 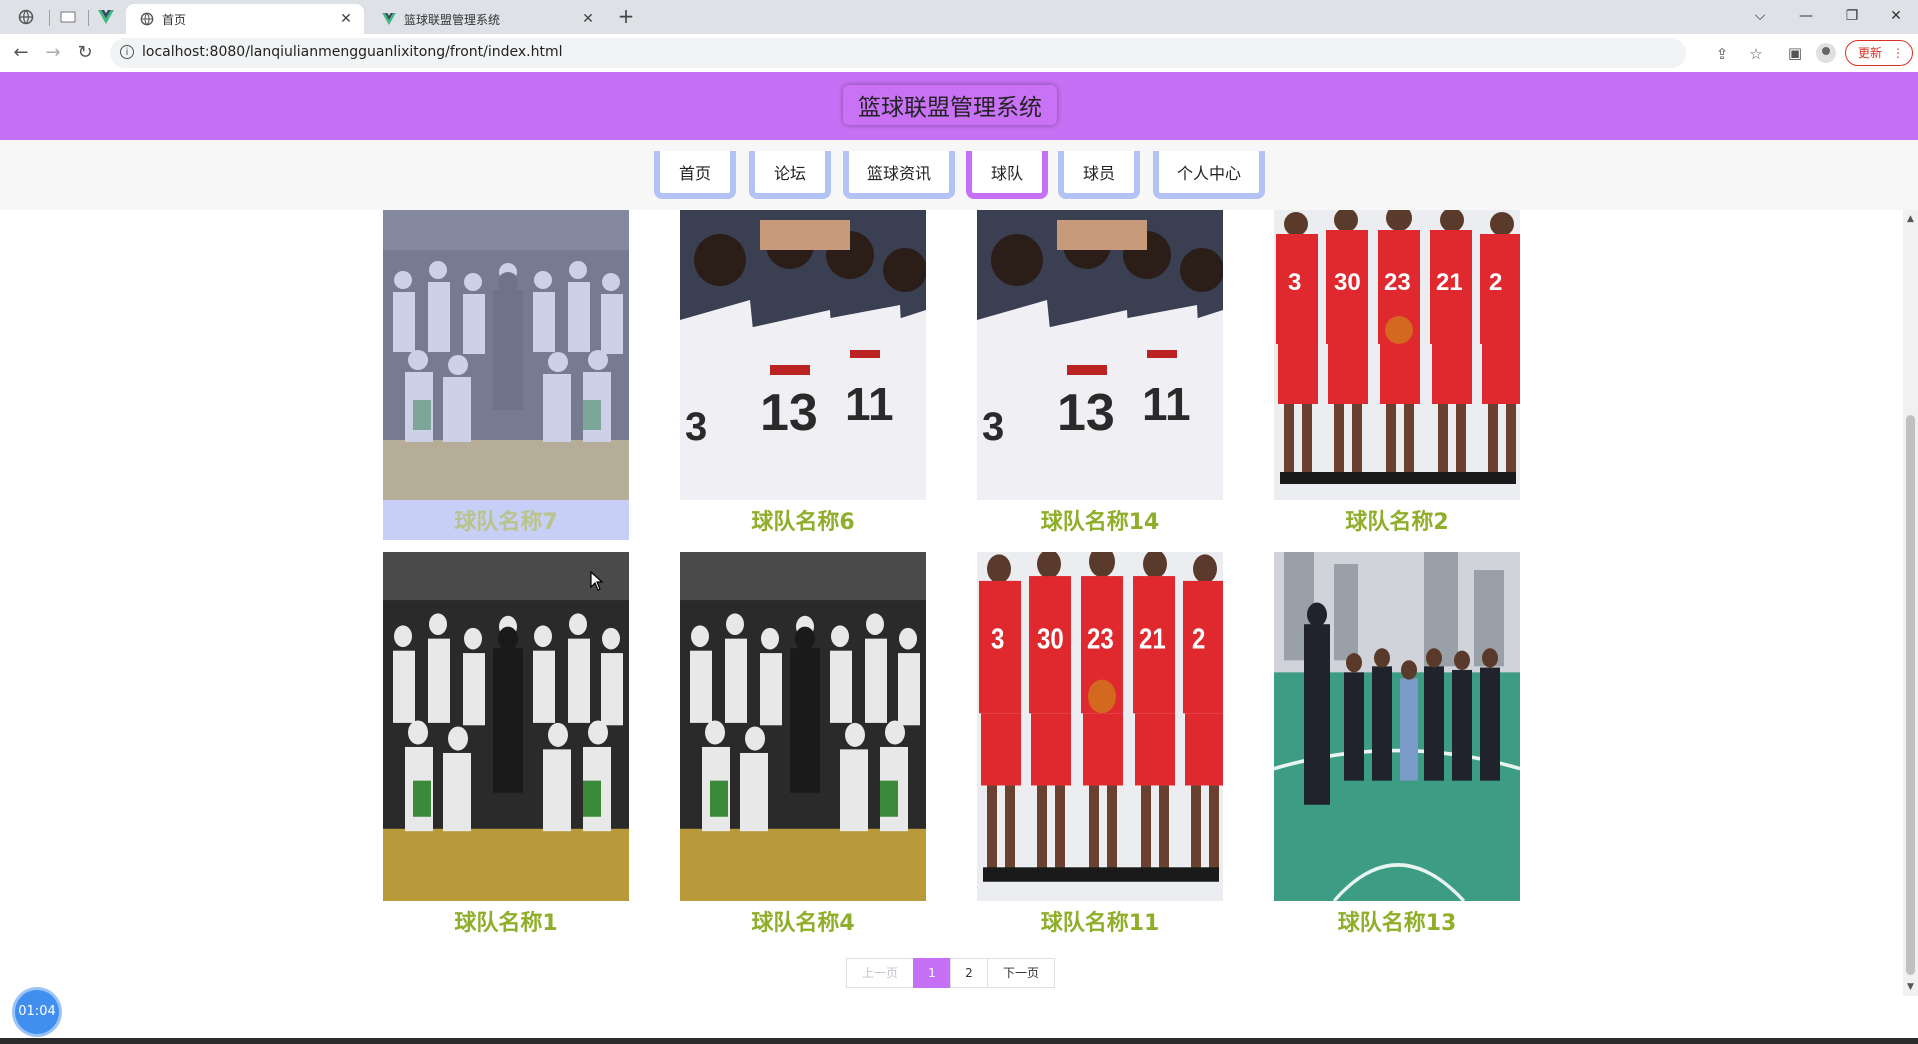 I want to click on pinned-tab-globe, so click(x=26, y=17).